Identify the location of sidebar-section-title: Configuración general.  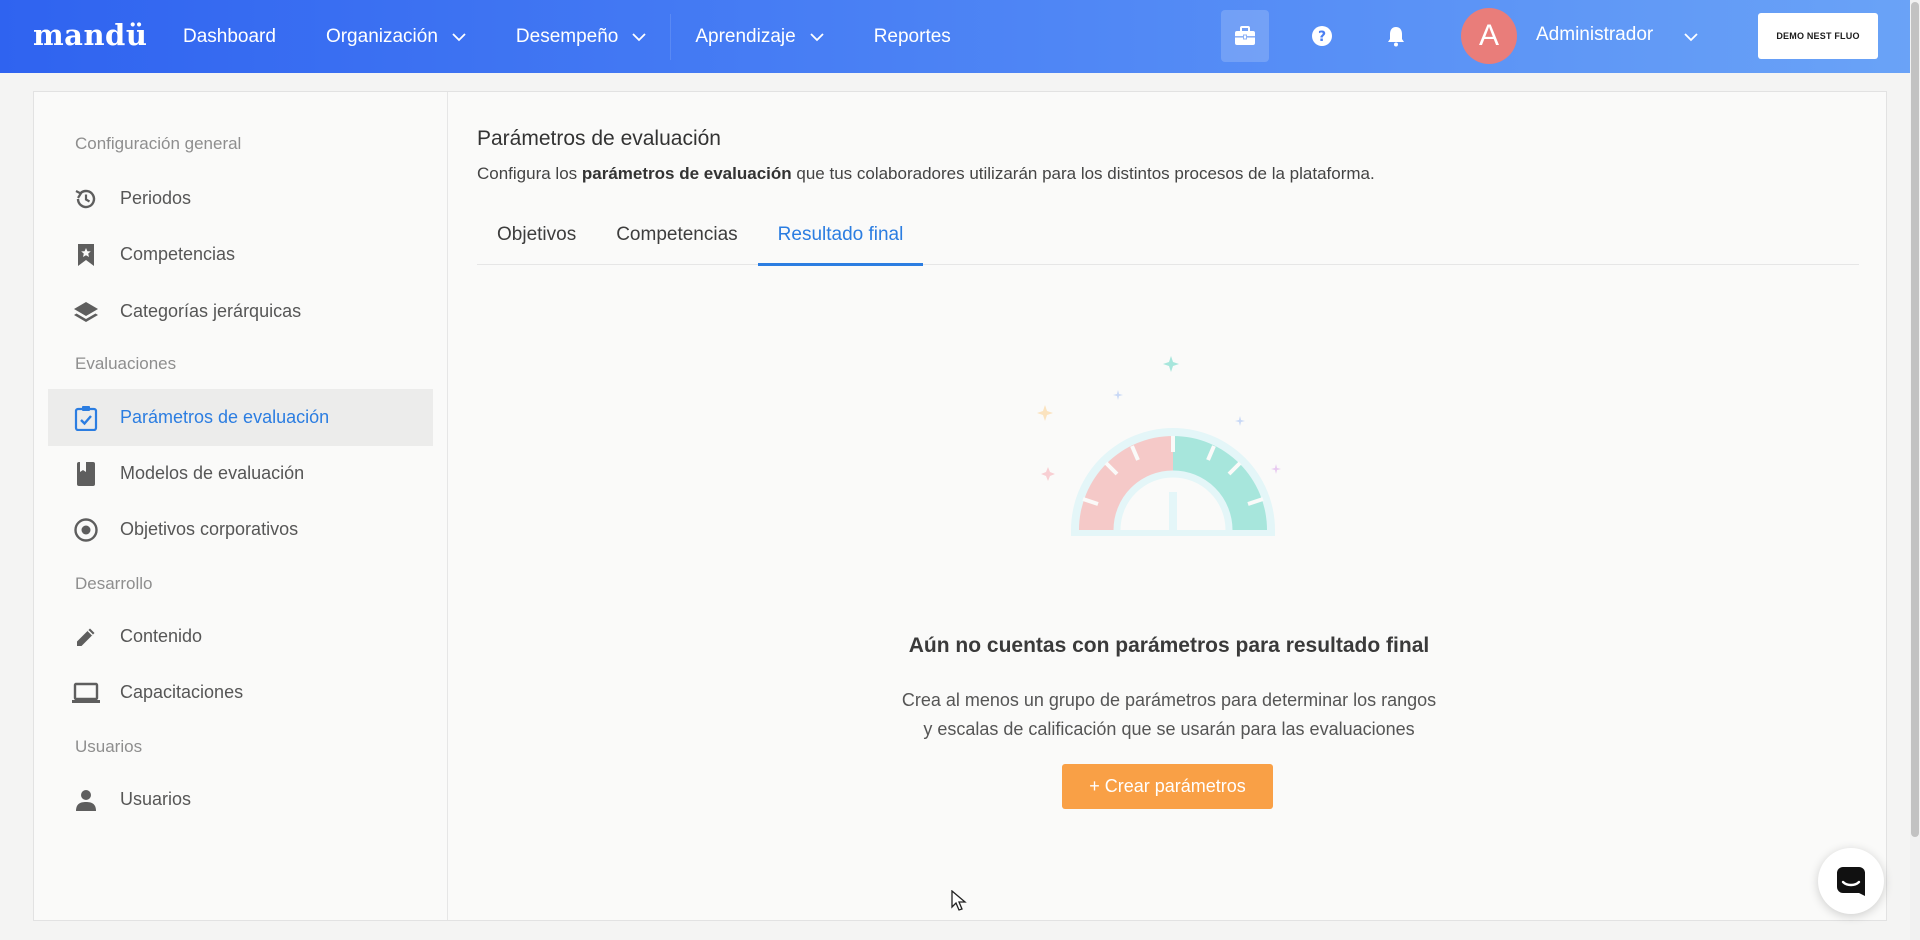
(158, 143).